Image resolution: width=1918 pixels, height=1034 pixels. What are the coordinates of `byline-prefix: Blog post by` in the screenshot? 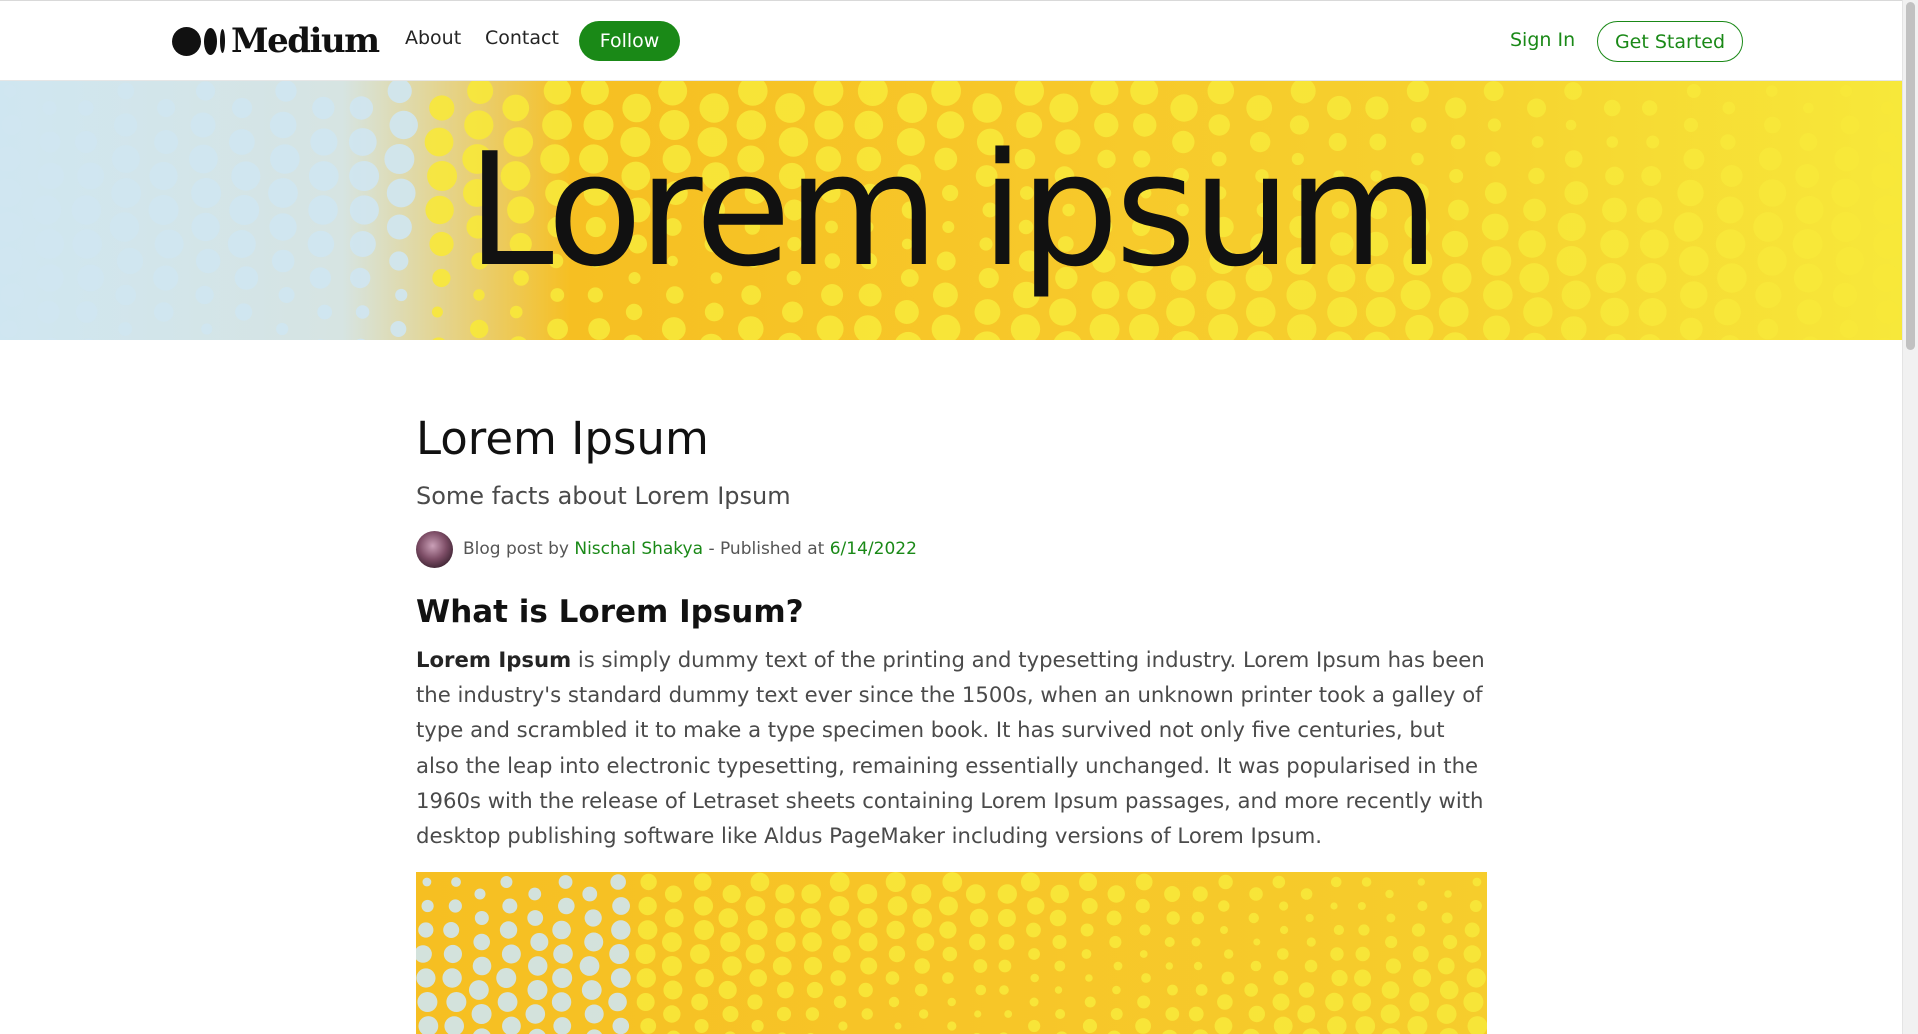 It's located at (516, 549).